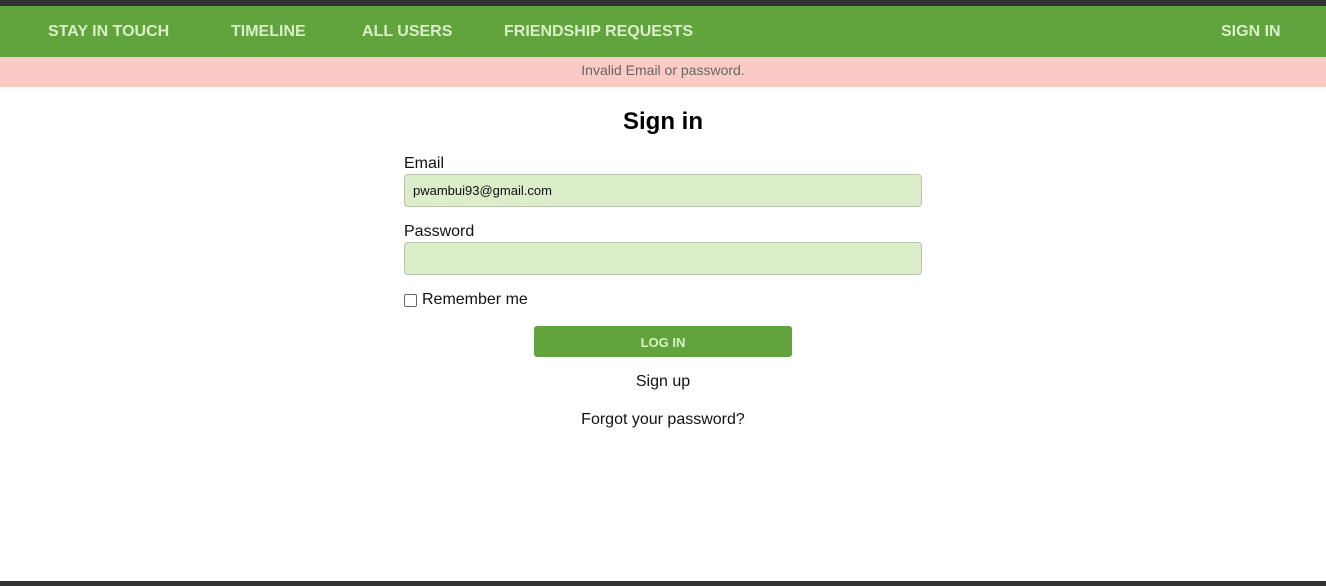 Image resolution: width=1326 pixels, height=586 pixels. Describe the element at coordinates (410, 300) in the screenshot. I see `remember-me-checkbox` at that location.